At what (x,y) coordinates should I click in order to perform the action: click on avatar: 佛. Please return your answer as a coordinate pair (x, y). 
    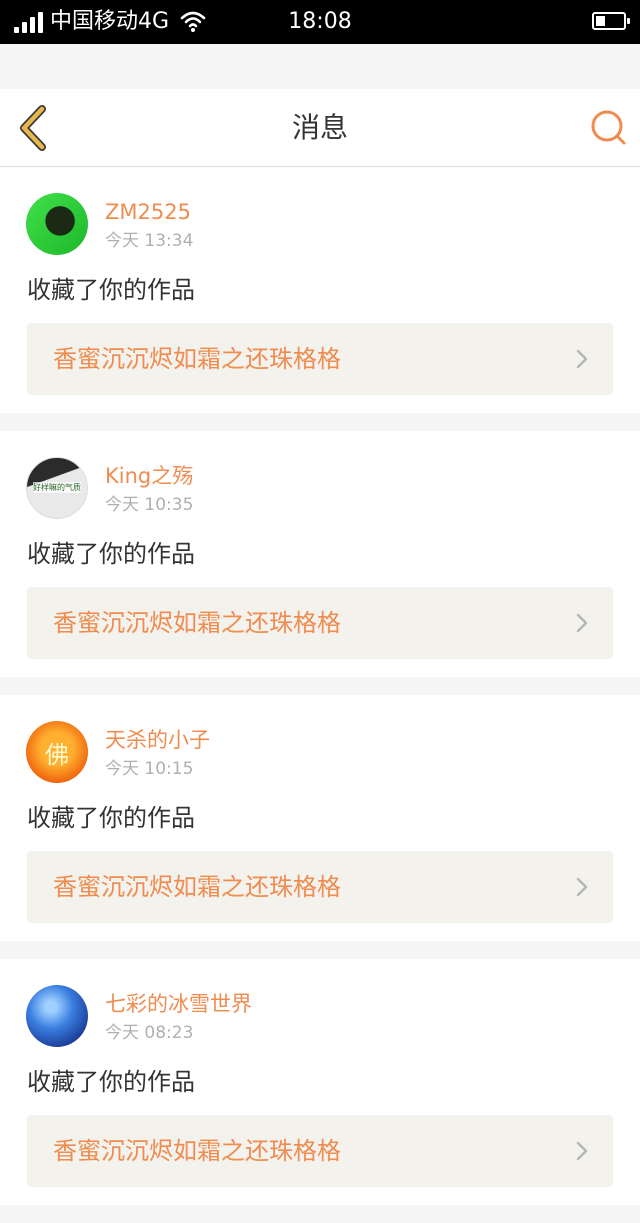
    Looking at the image, I should click on (57, 752).